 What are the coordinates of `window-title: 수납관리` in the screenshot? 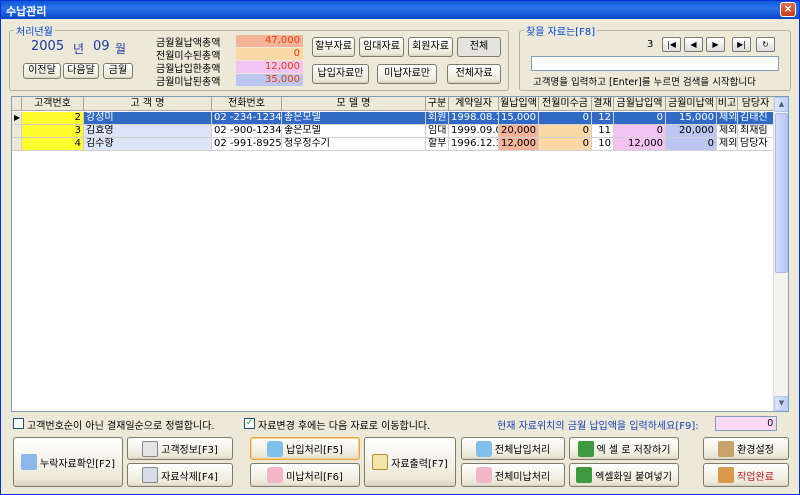 It's located at (26, 11).